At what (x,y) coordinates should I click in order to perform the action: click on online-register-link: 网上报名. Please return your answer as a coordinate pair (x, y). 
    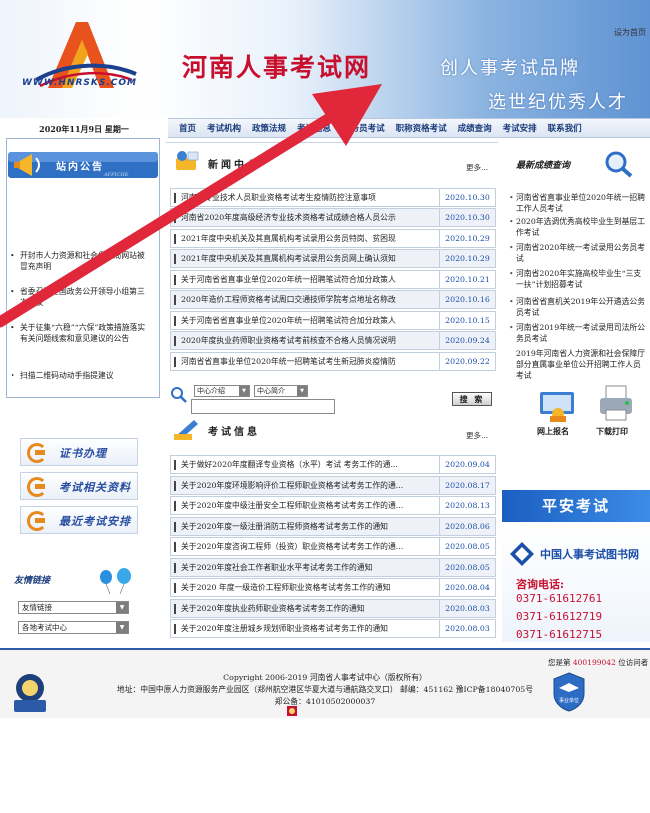
    Looking at the image, I should click on (553, 431).